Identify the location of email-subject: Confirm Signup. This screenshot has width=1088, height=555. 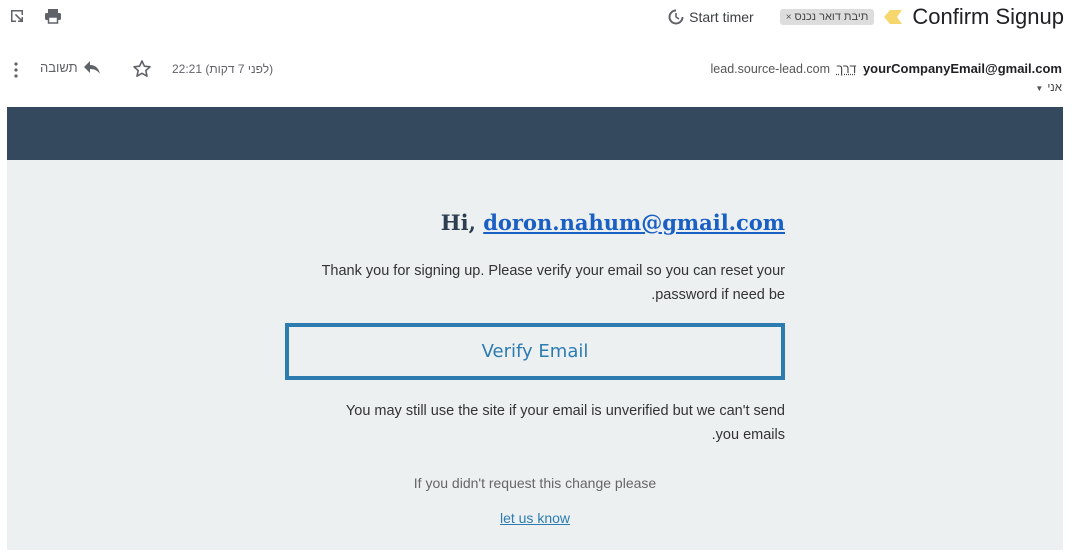
(988, 16).